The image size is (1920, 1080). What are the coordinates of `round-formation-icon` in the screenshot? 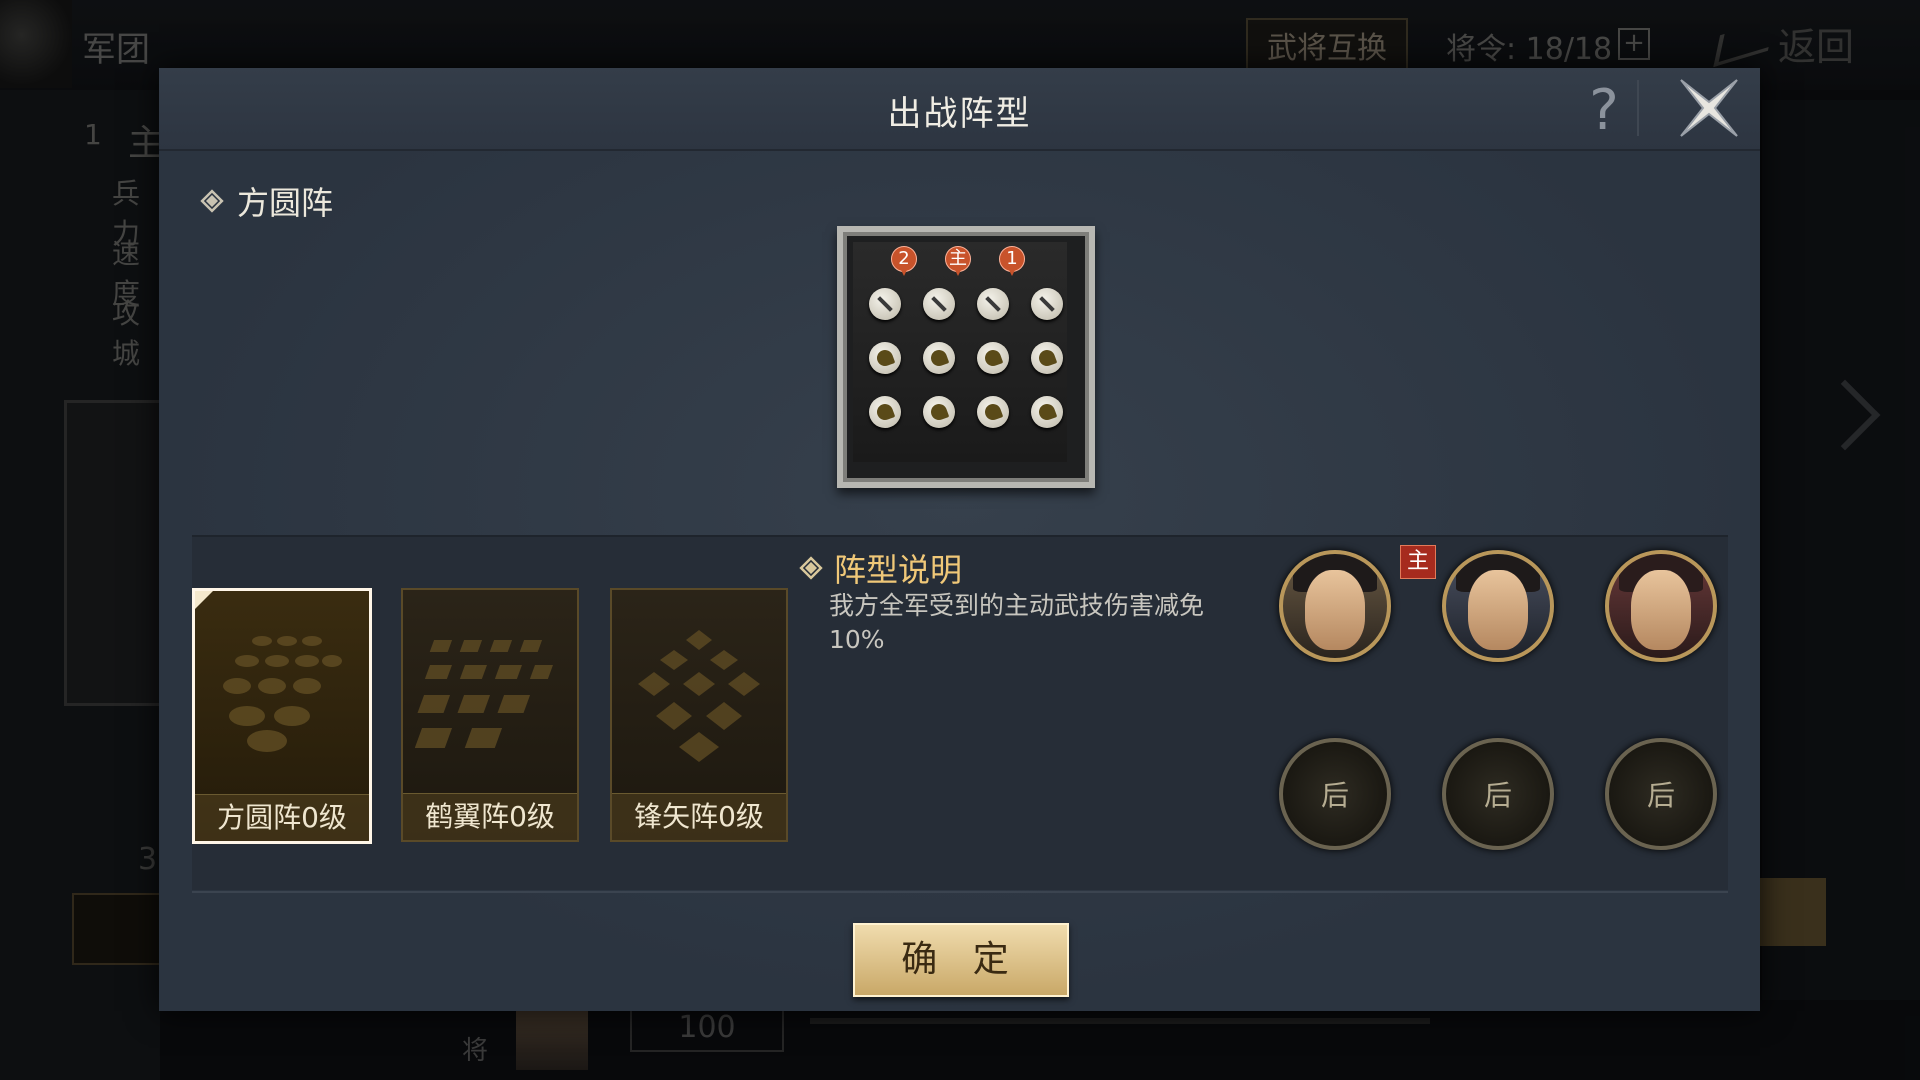 It's located at (282, 694).